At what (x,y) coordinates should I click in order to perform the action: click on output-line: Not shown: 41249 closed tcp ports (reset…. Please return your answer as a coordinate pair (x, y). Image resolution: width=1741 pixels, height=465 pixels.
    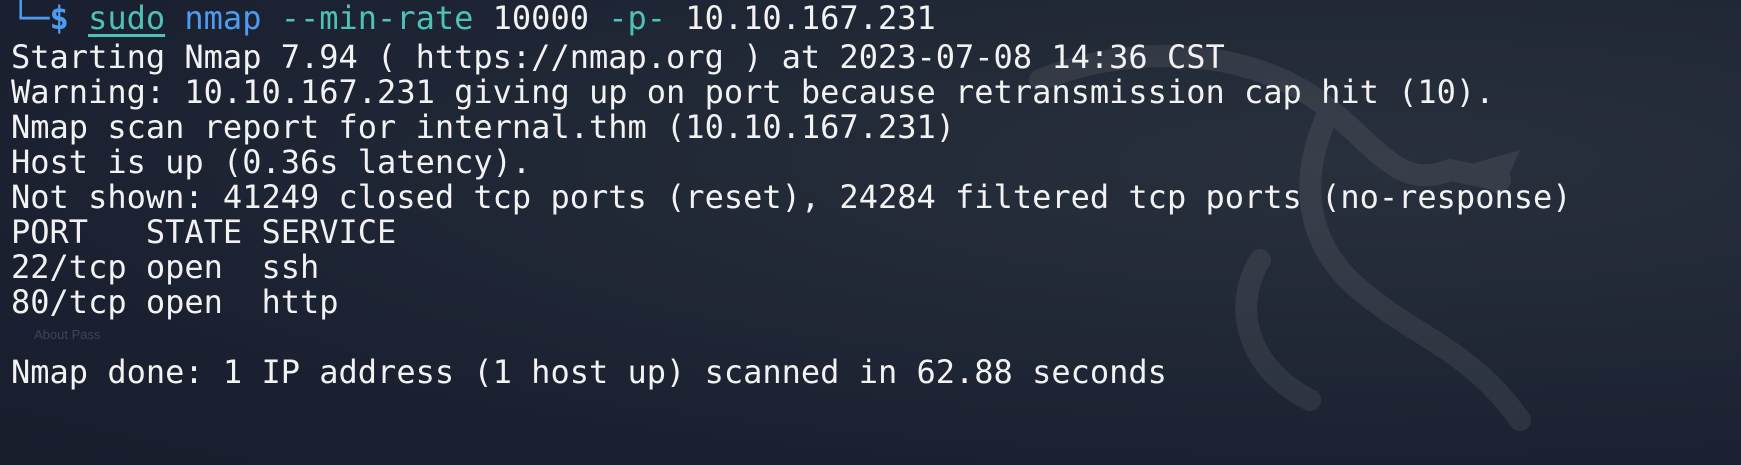
    Looking at the image, I should click on (791, 197).